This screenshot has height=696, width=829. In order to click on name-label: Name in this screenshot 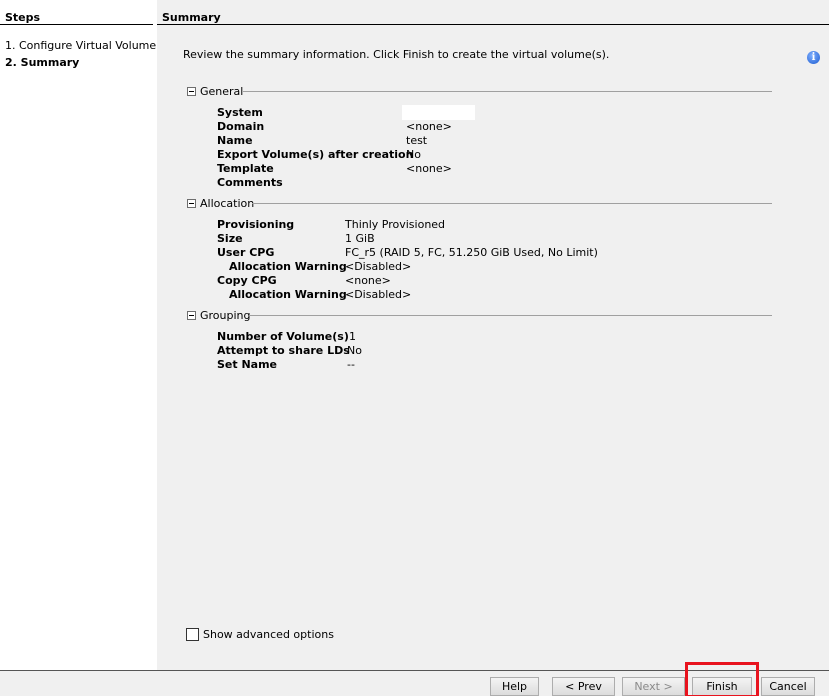, I will do `click(235, 140)`.